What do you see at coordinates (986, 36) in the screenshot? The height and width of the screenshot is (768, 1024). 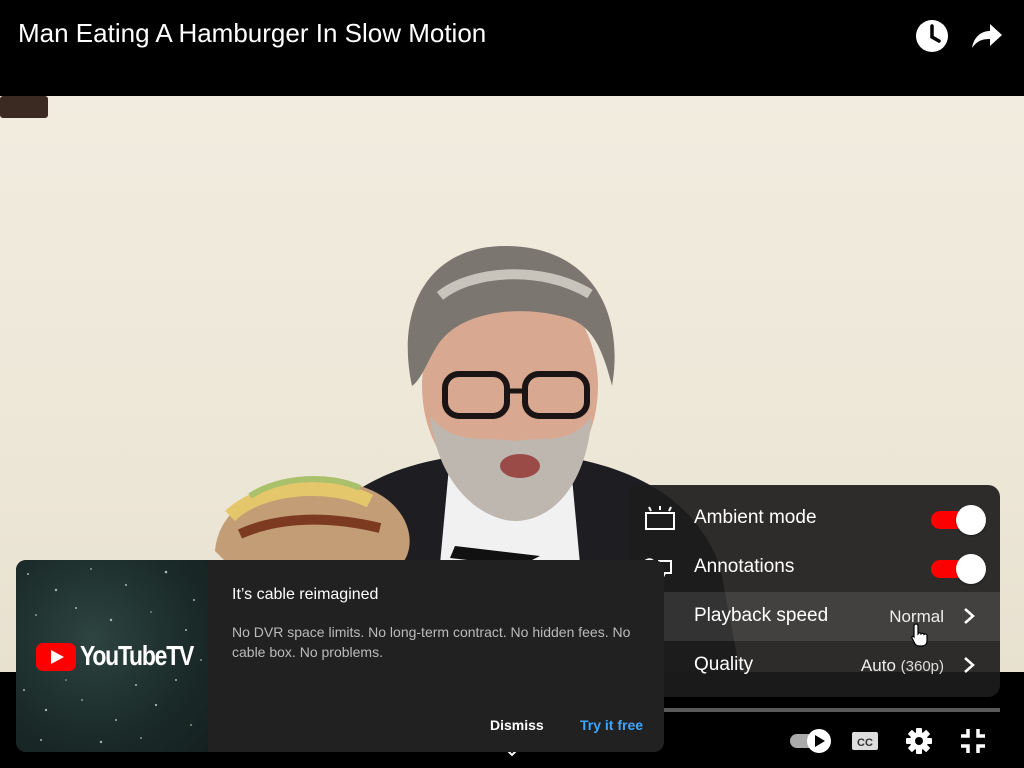 I see `share-arrow-icon` at bounding box center [986, 36].